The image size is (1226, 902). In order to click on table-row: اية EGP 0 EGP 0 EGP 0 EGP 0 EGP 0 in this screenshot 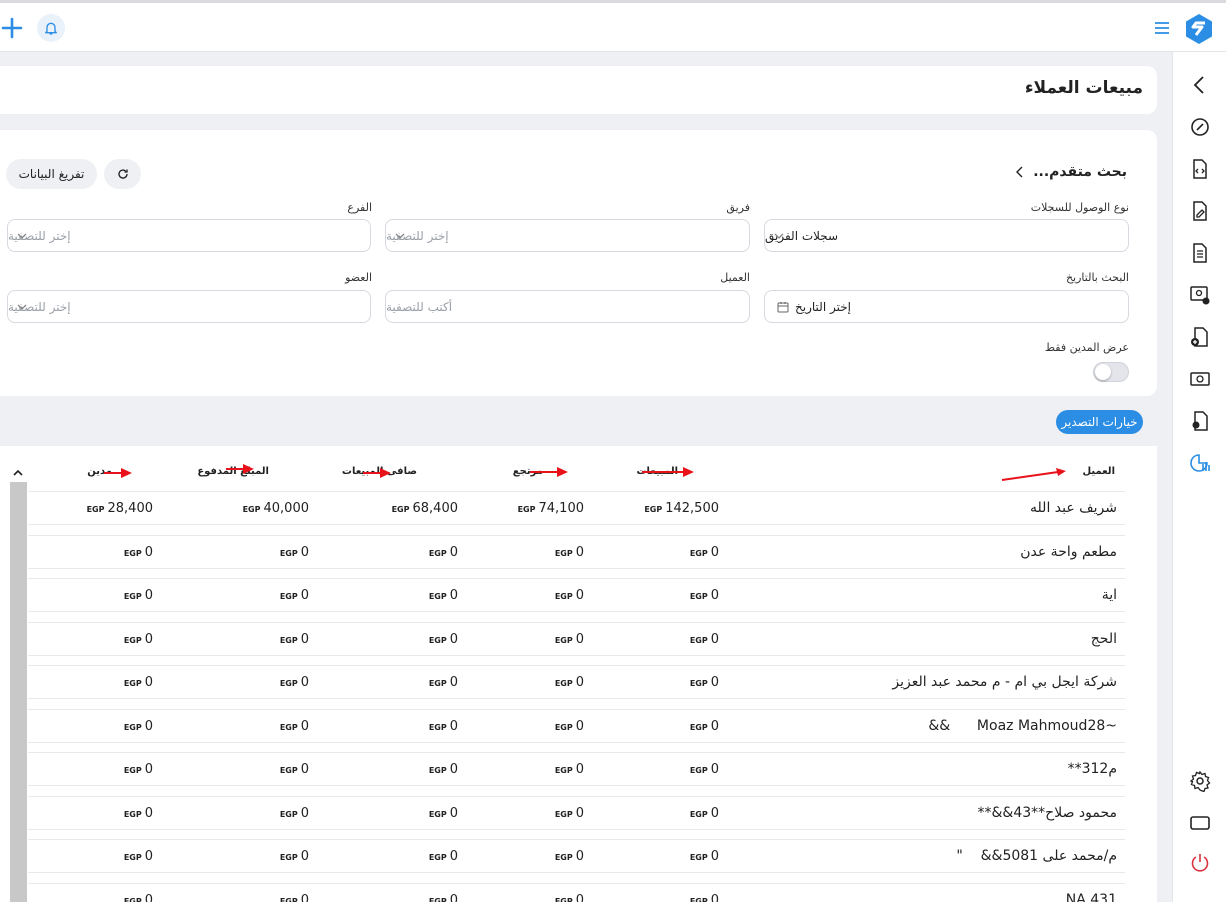, I will do `click(576, 595)`.